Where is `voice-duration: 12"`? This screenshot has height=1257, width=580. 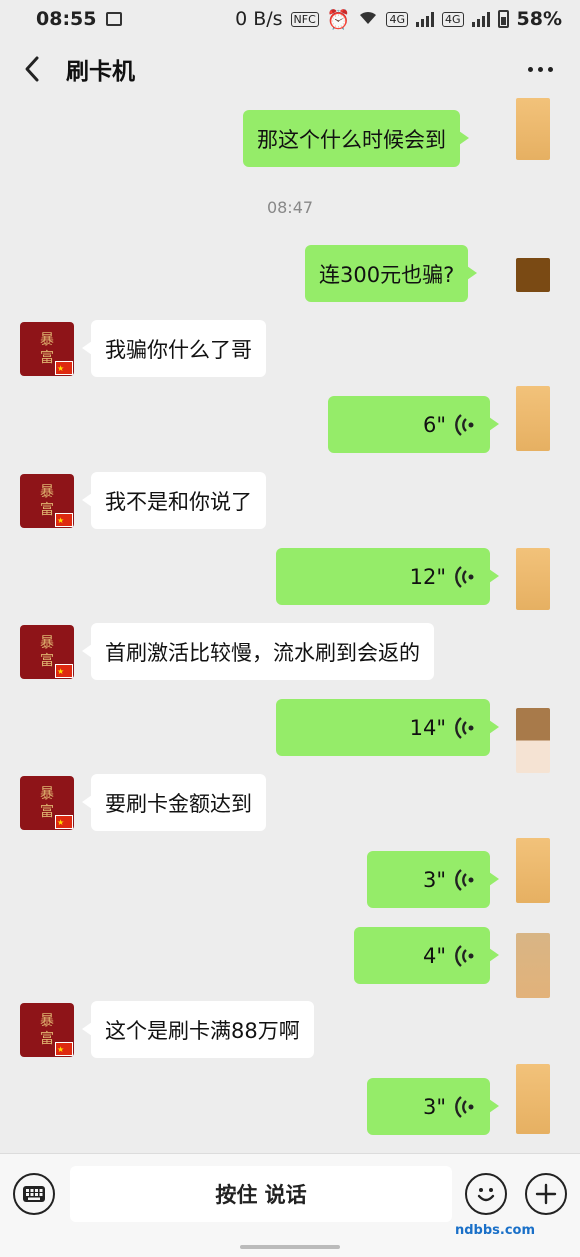 voice-duration: 12" is located at coordinates (427, 576).